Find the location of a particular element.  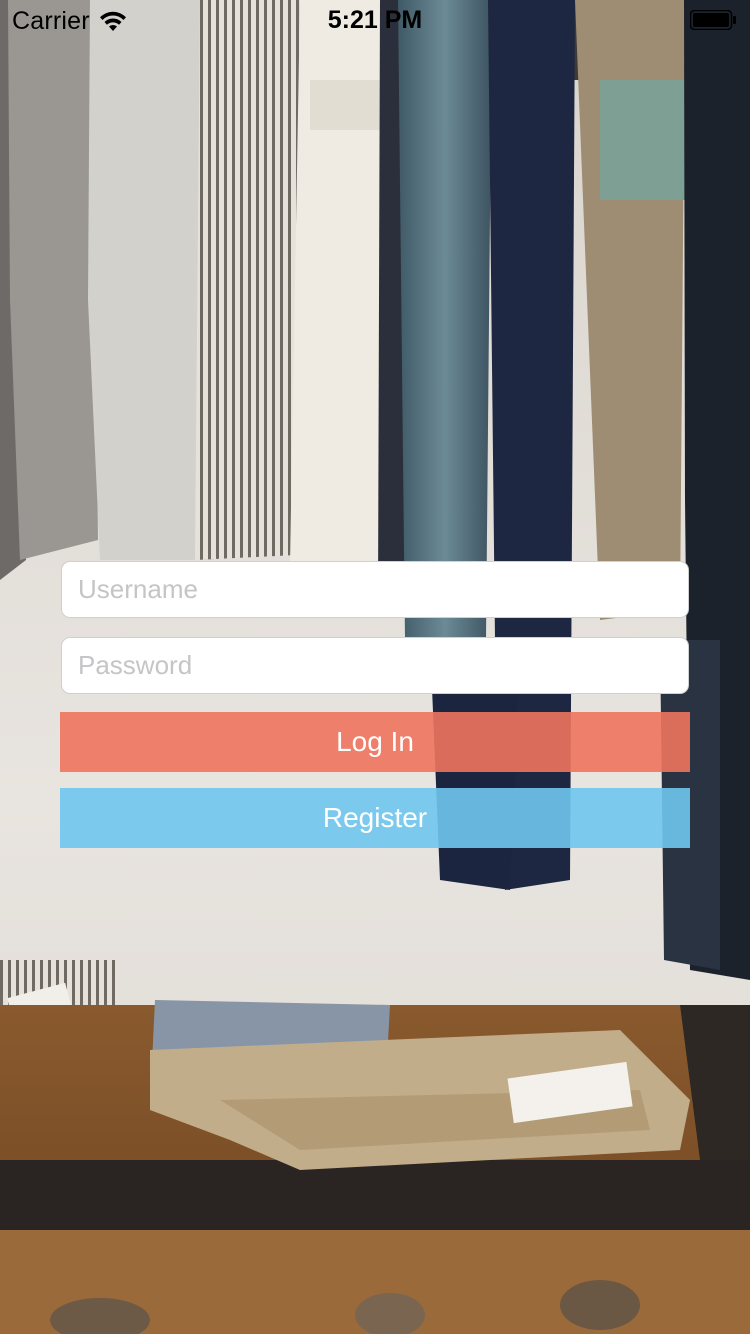

status-time: 5:21 PM is located at coordinates (375, 20).